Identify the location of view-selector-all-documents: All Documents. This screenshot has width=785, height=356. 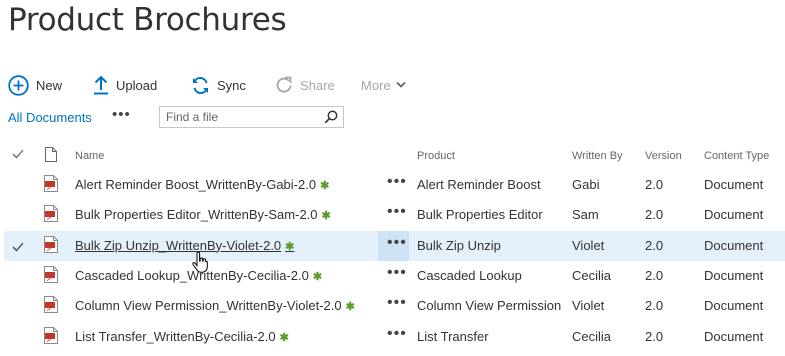
(50, 117).